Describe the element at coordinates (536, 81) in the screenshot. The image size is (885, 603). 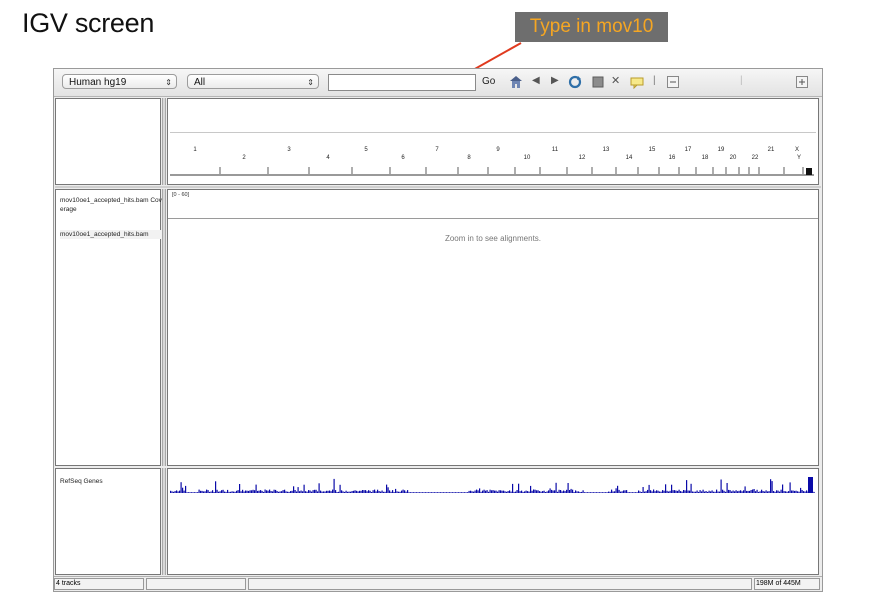
I see `back-icon: ◀` at that location.